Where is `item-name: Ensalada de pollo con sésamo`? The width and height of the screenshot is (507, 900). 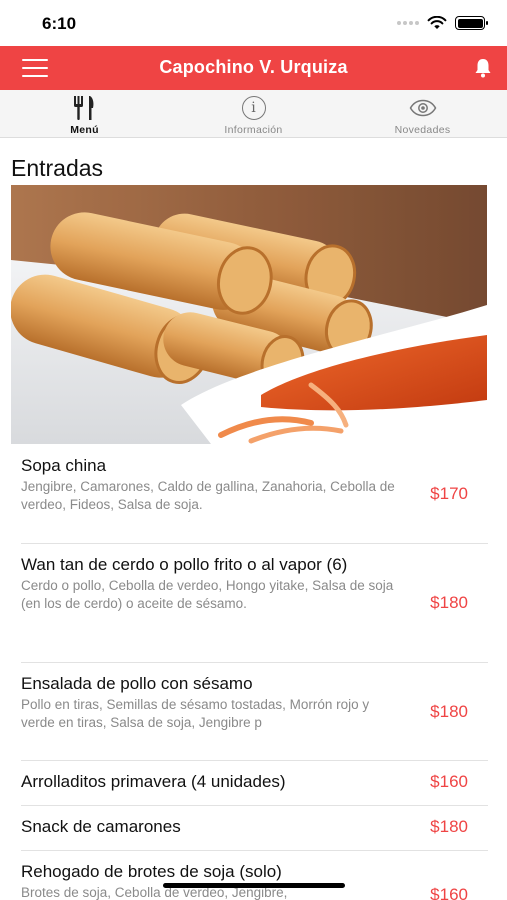
item-name: Ensalada de pollo con sésamo is located at coordinates (137, 683).